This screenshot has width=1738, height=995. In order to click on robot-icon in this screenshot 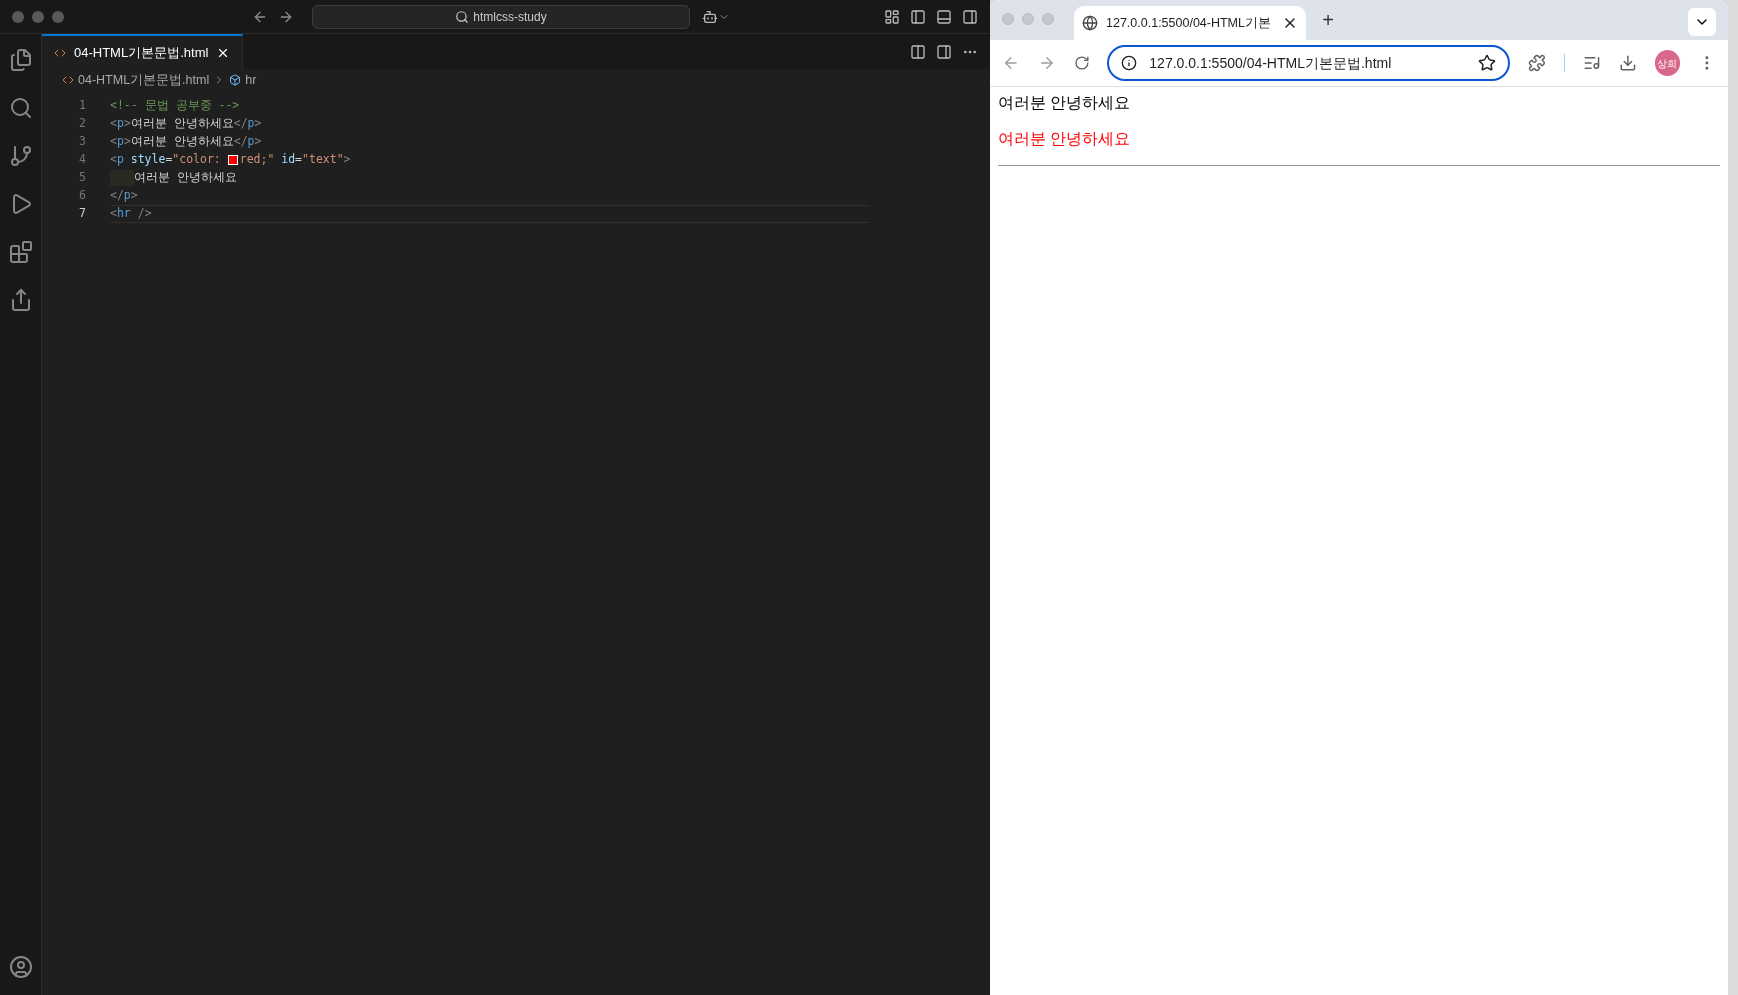, I will do `click(710, 16)`.